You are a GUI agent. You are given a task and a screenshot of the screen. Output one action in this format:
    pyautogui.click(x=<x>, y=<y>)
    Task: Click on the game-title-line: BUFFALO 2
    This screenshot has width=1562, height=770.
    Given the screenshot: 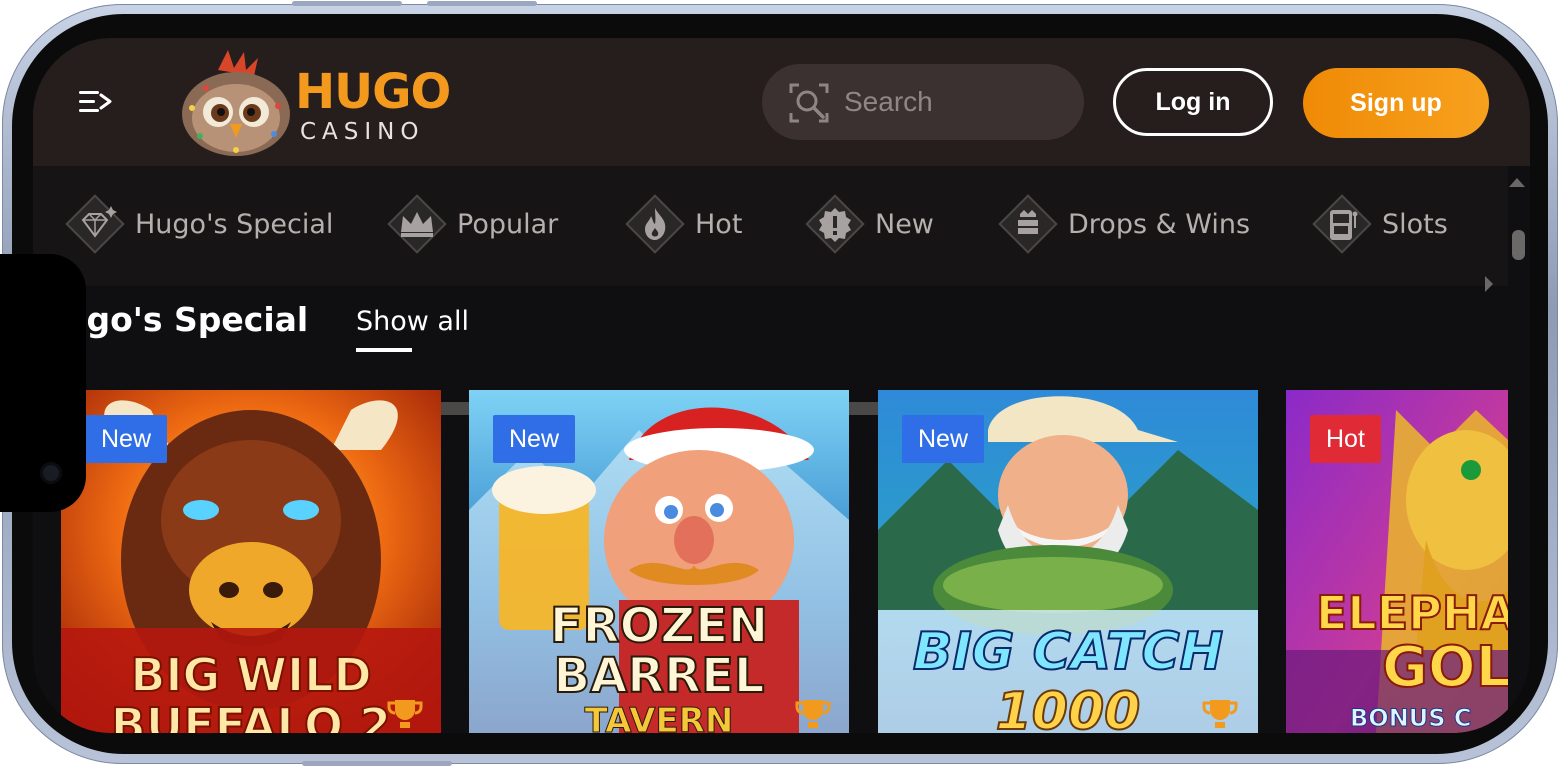 What is the action you would take?
    pyautogui.click(x=251, y=715)
    